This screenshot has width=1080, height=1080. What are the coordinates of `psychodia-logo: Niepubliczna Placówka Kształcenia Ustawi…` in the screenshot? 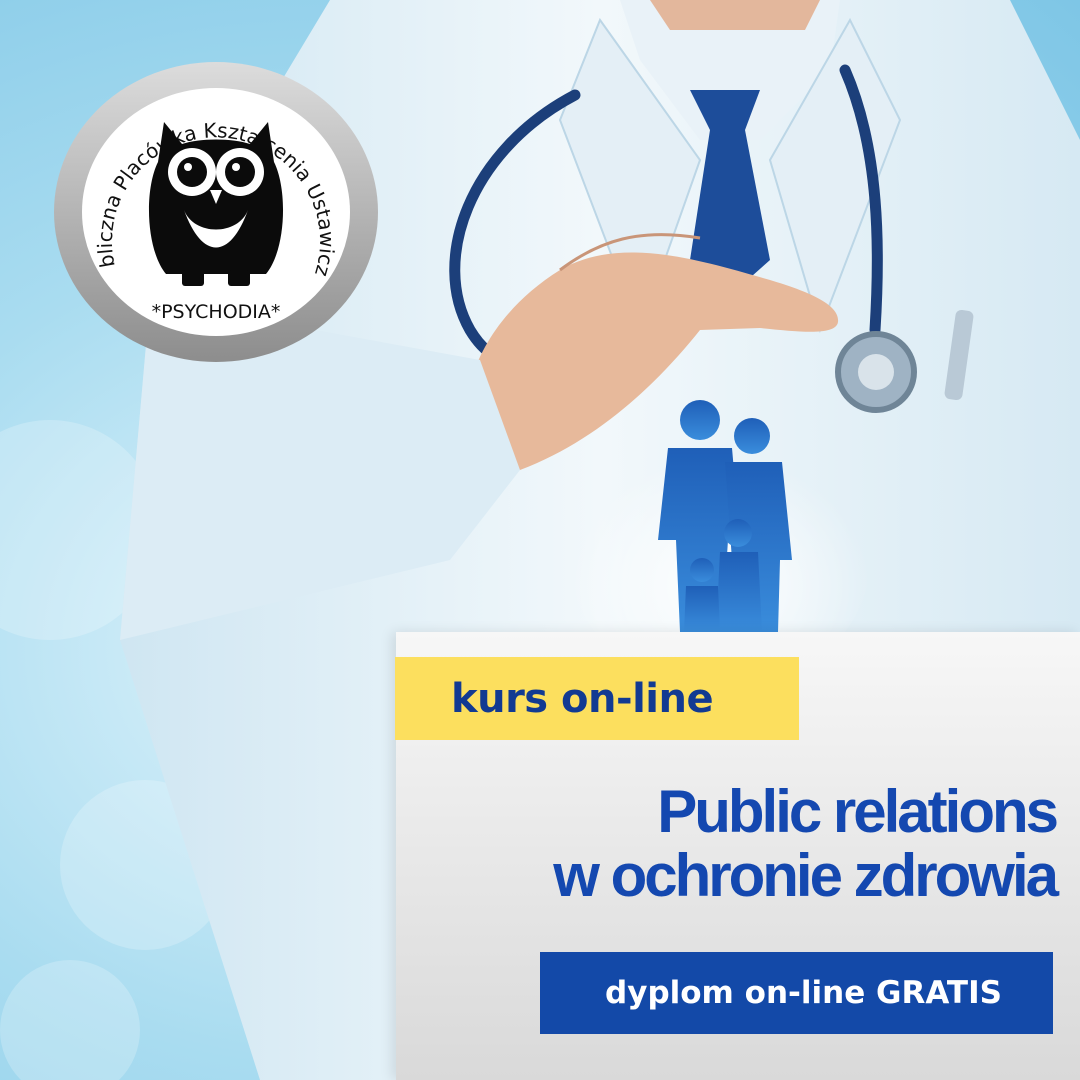 It's located at (215, 211).